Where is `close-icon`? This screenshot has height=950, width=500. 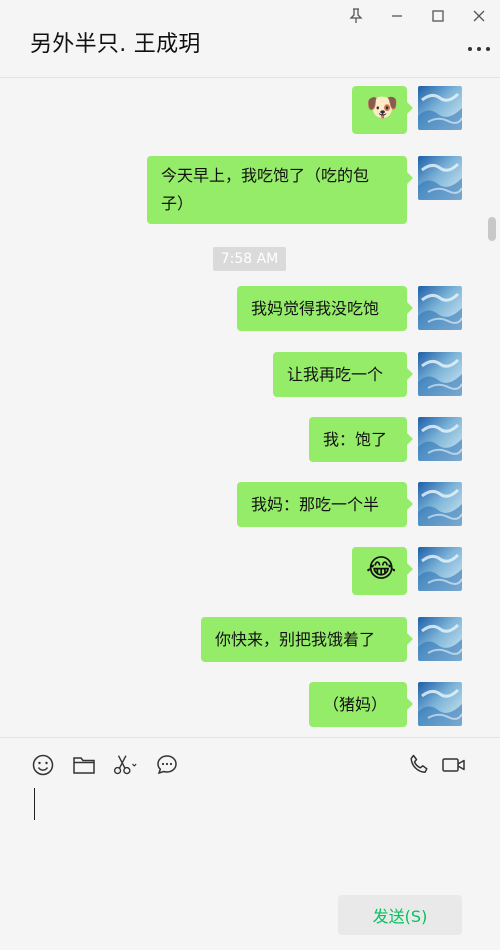
close-icon is located at coordinates (479, 16).